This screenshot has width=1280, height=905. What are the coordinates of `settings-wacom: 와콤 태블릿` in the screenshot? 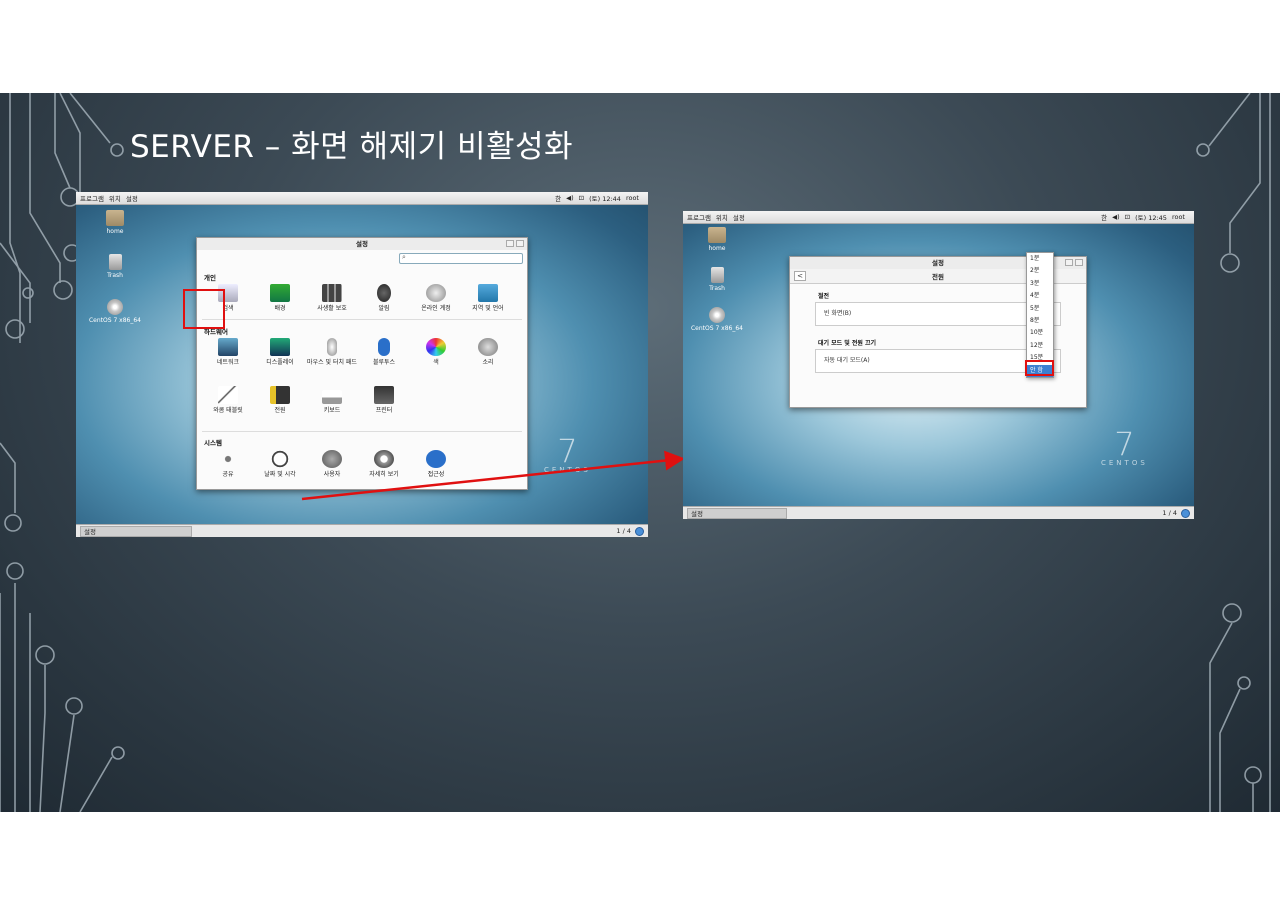 It's located at (228, 400).